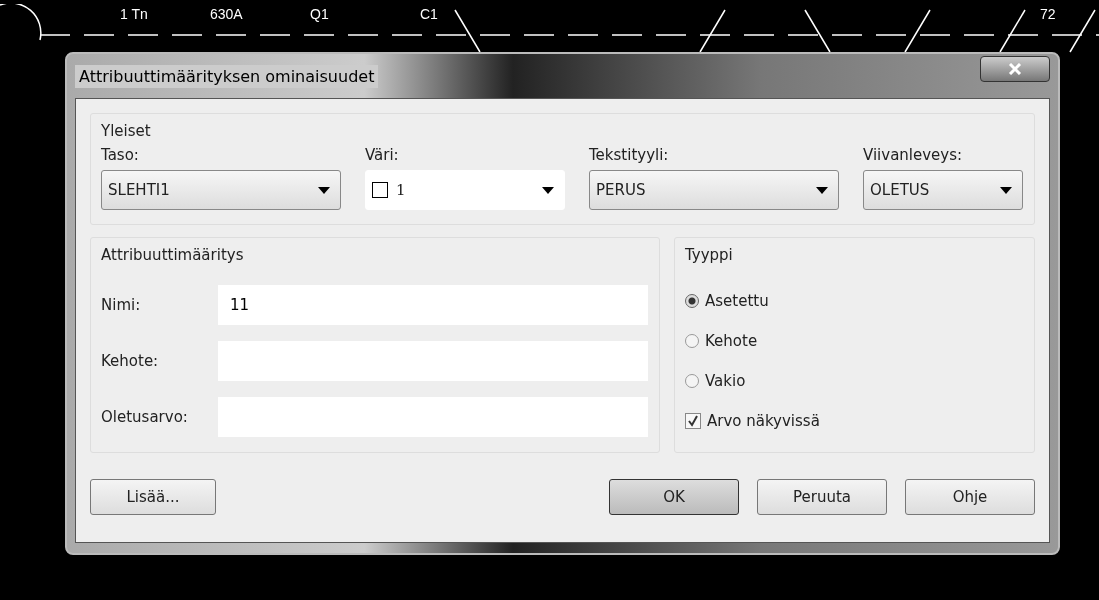 The image size is (1099, 600). I want to click on close-button, so click(1015, 69).